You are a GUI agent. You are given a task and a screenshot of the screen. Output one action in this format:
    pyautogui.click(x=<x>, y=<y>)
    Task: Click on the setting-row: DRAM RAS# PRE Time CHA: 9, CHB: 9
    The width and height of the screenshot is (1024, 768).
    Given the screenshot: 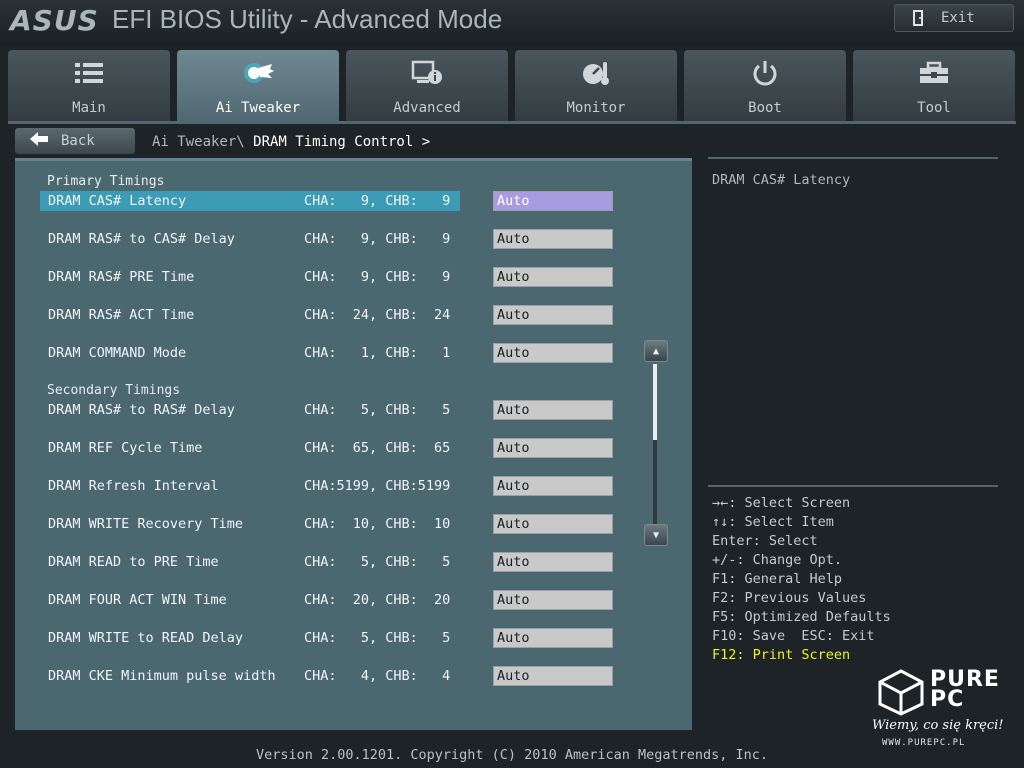 What is the action you would take?
    pyautogui.click(x=250, y=277)
    